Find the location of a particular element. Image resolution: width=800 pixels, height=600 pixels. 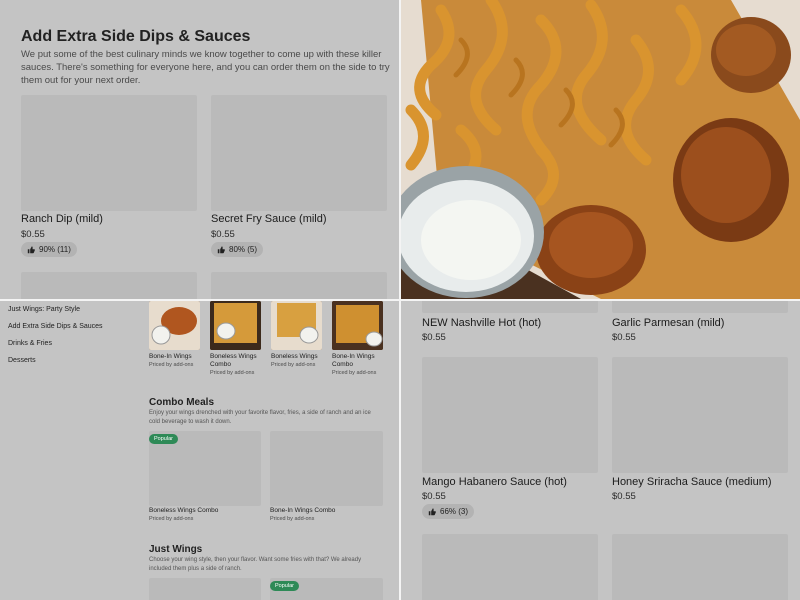

rating-text: 80% (5) is located at coordinates (243, 249).